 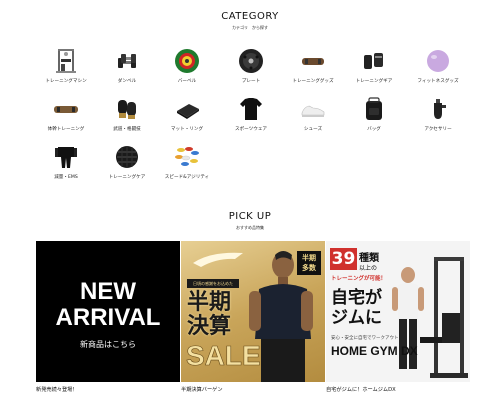 I want to click on home-gym-big-1: 自宅が, so click(x=356, y=298).